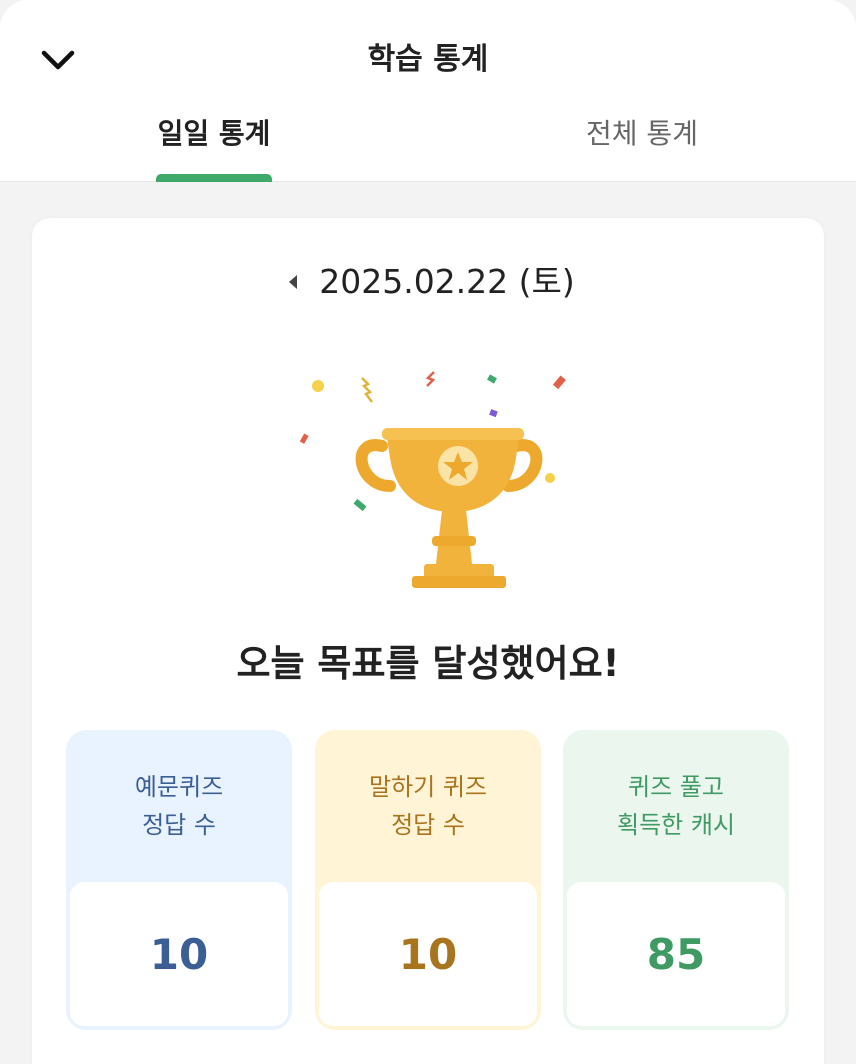 The image size is (856, 1064). Describe the element at coordinates (459, 571) in the screenshot. I see `trophy-base-top` at that location.